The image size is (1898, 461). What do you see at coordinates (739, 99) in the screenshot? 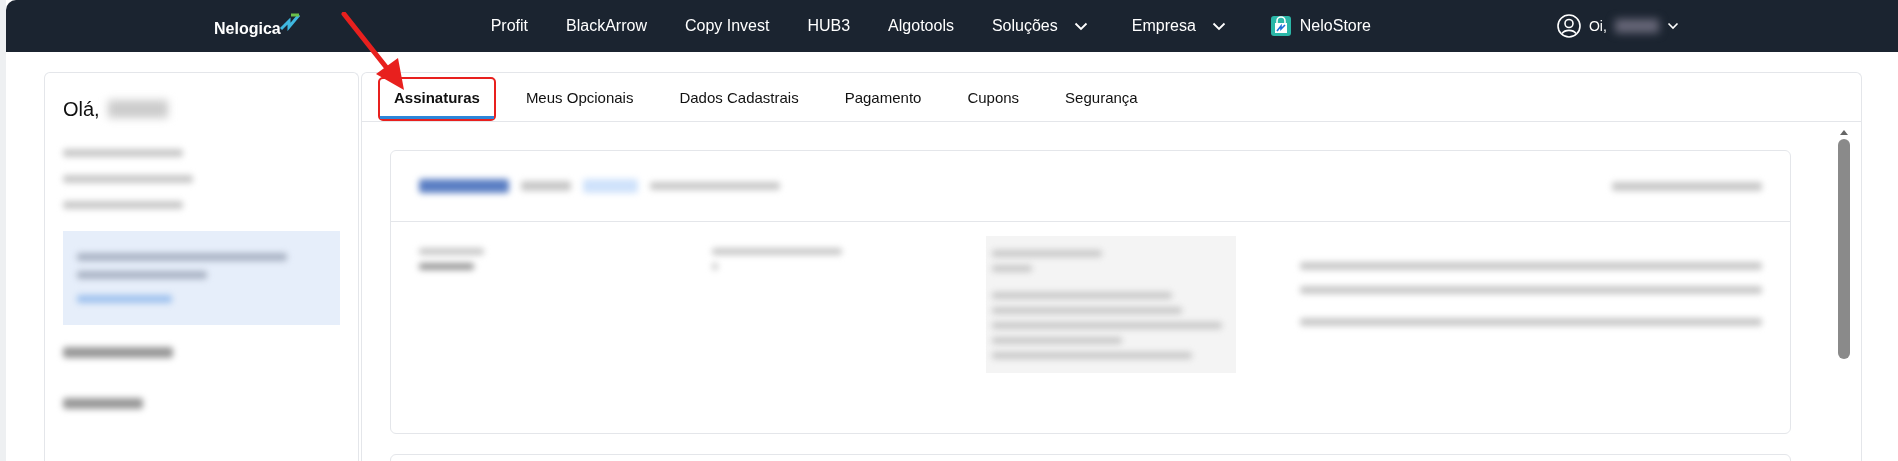
I see `tab: Dados Cadastrais` at bounding box center [739, 99].